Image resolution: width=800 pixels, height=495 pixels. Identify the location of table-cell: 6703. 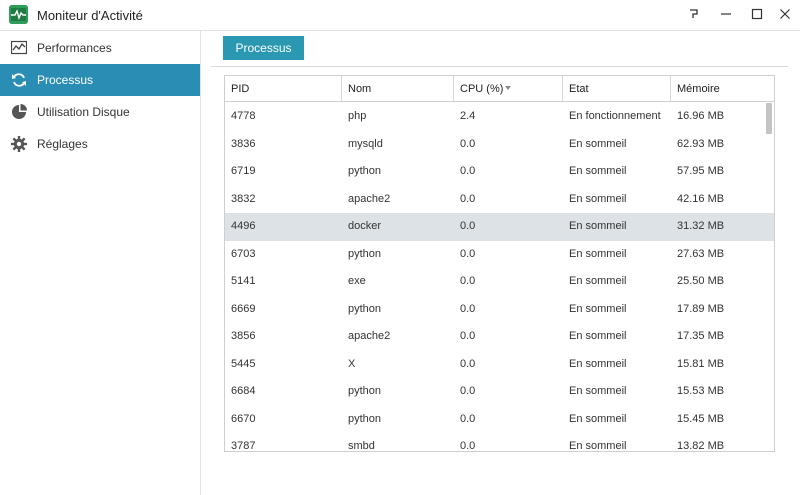
(243, 253).